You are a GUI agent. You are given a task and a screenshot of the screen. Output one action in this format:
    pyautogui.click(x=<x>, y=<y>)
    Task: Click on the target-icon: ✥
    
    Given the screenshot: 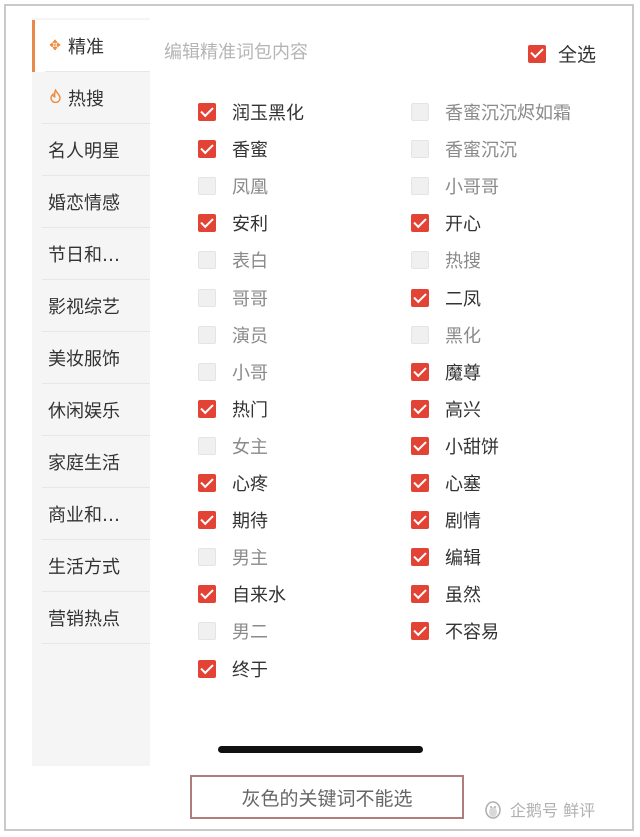 What is the action you would take?
    pyautogui.click(x=55, y=46)
    